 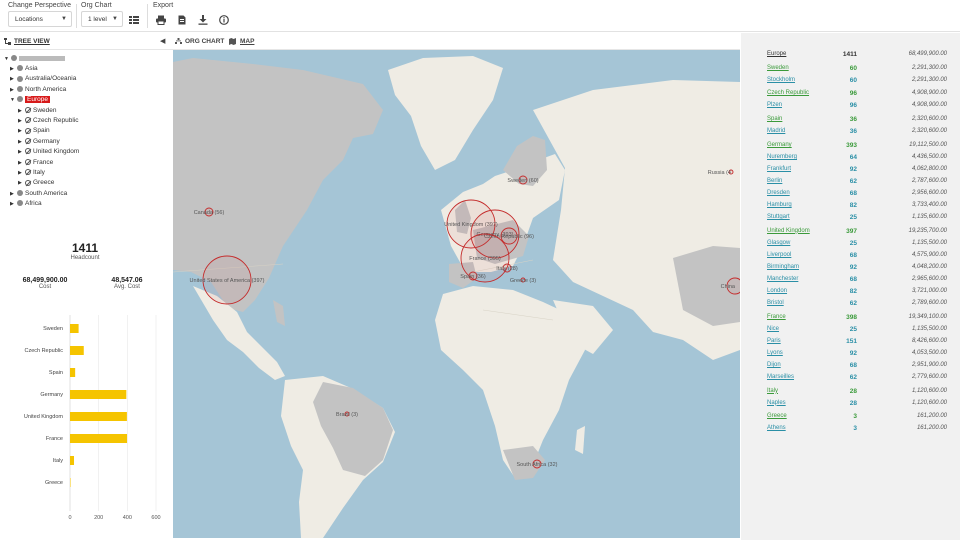 What do you see at coordinates (774, 119) in the screenshot?
I see `location-name-link: Spain` at bounding box center [774, 119].